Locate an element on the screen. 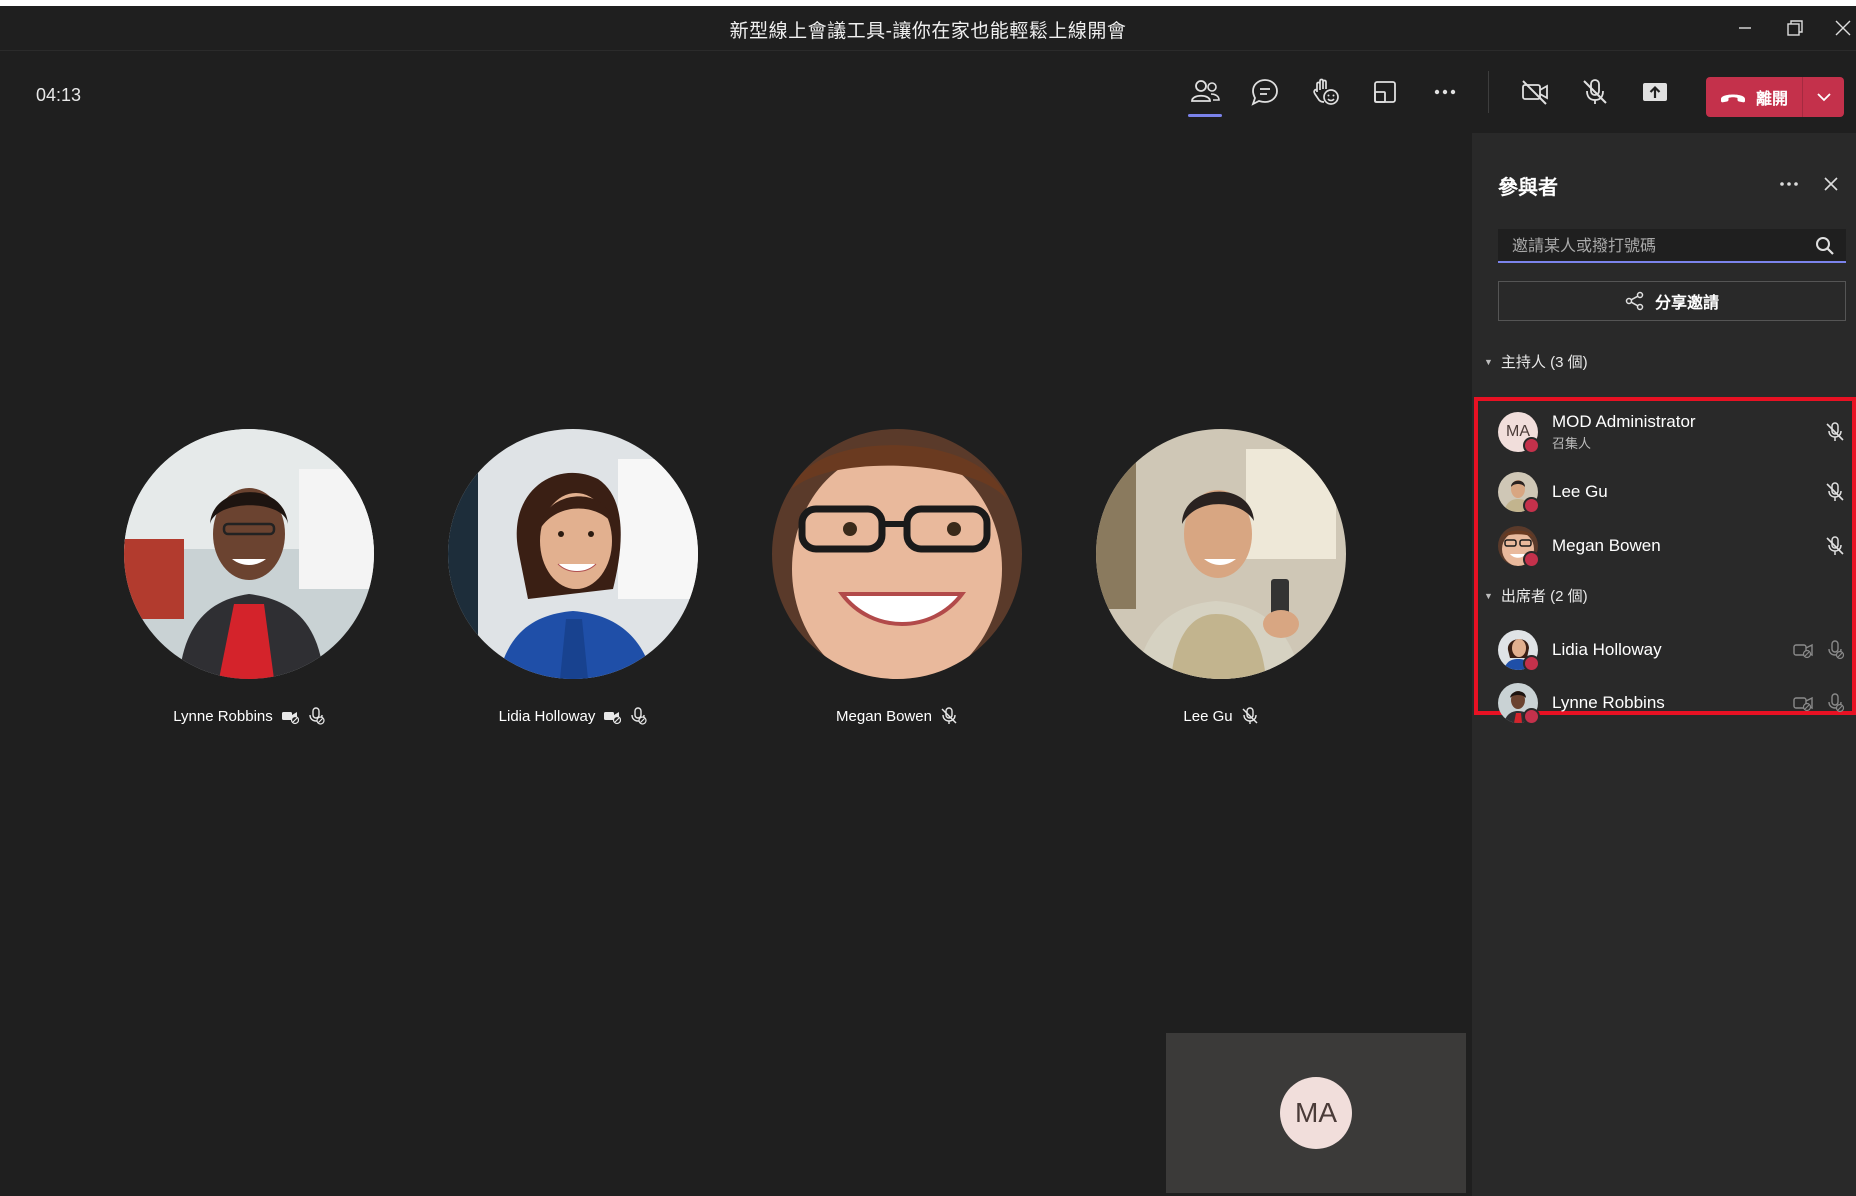 This screenshot has width=1856, height=1196. breakout-rooms-button is located at coordinates (1385, 92).